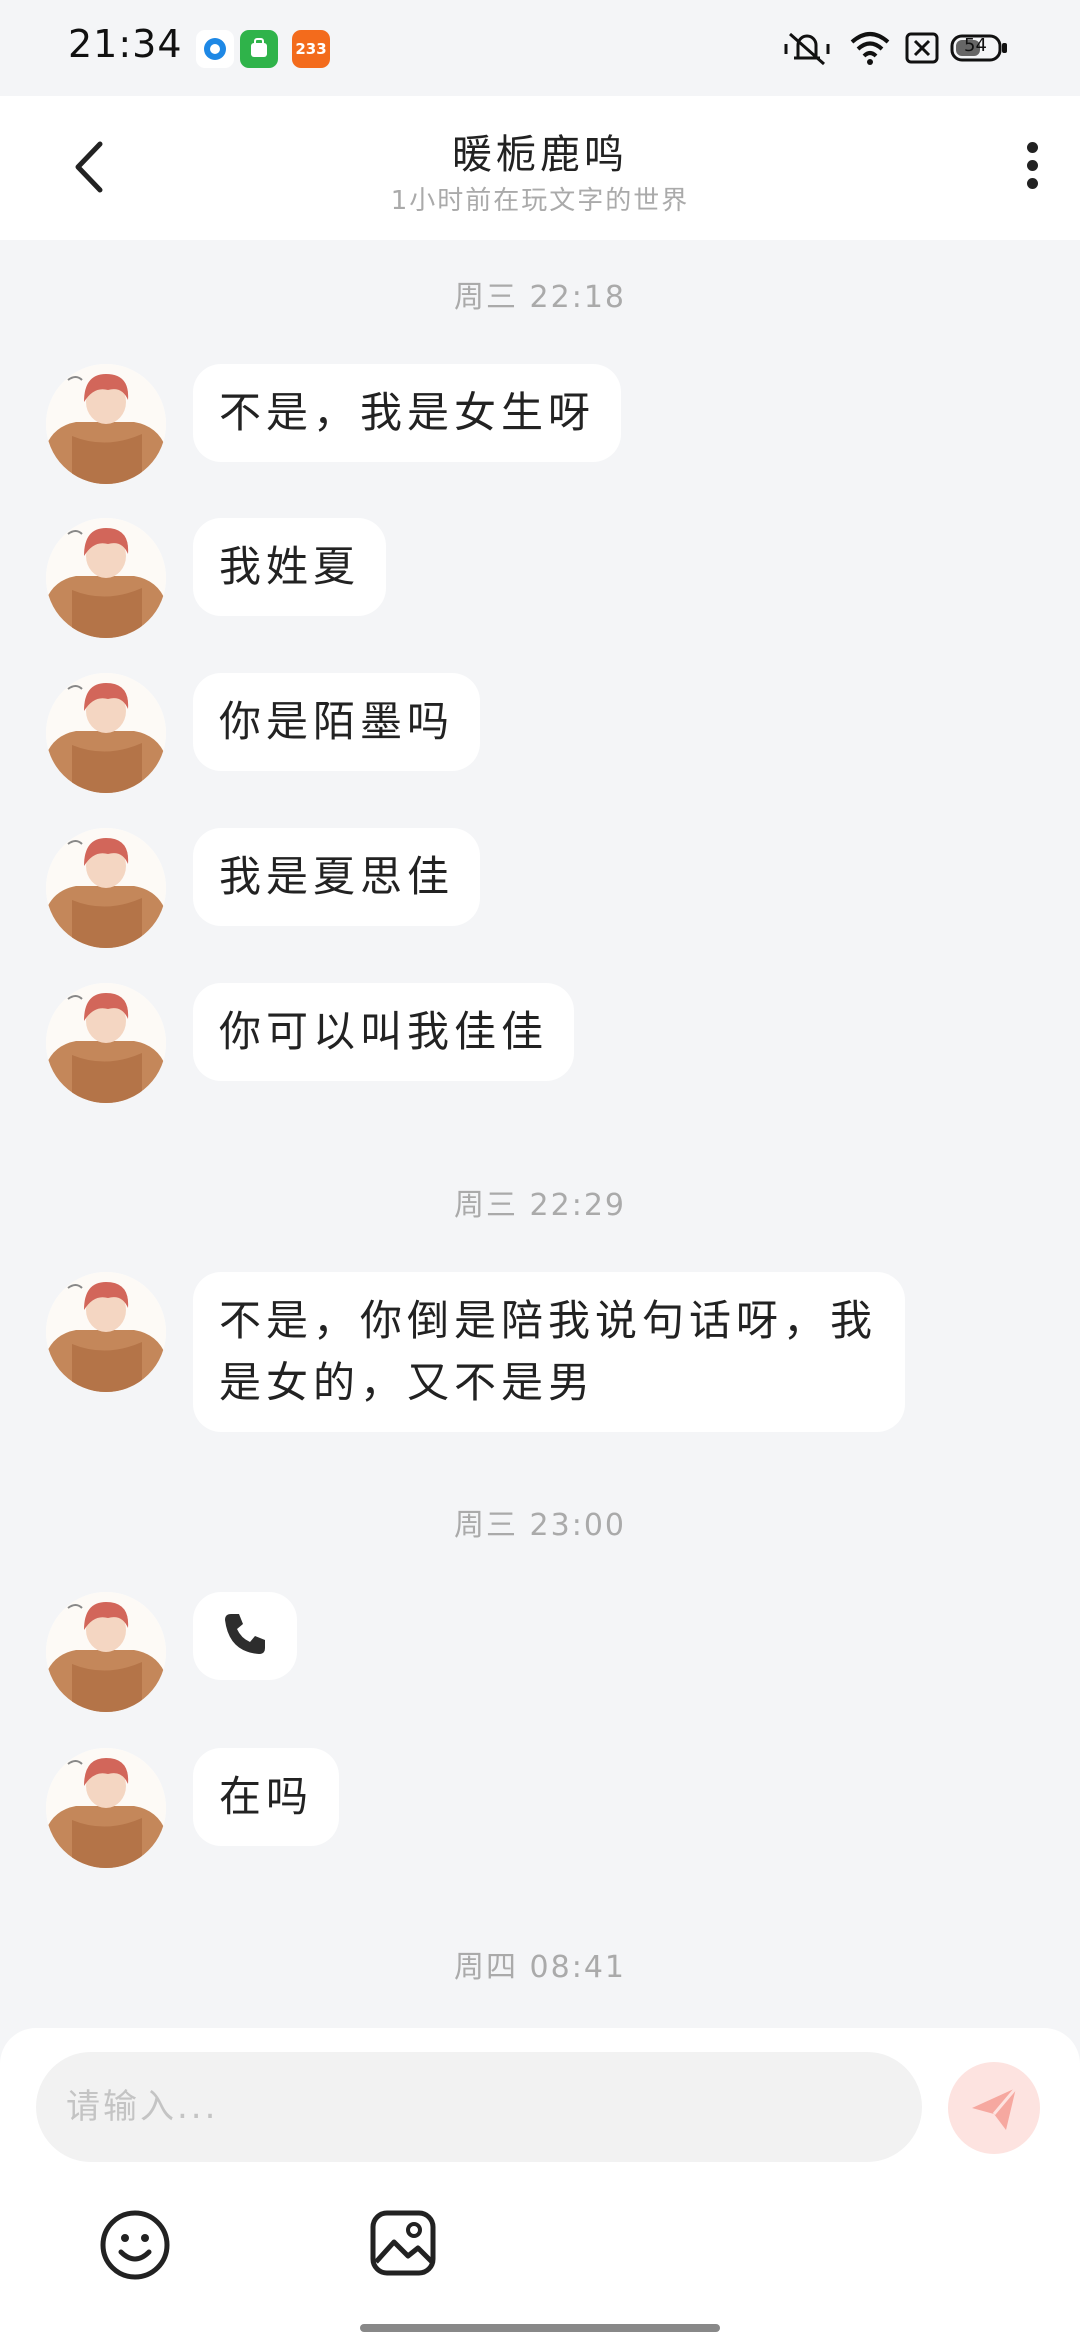 This screenshot has height=2340, width=1080. I want to click on time-separator: 周三 22:29, so click(540, 1205).